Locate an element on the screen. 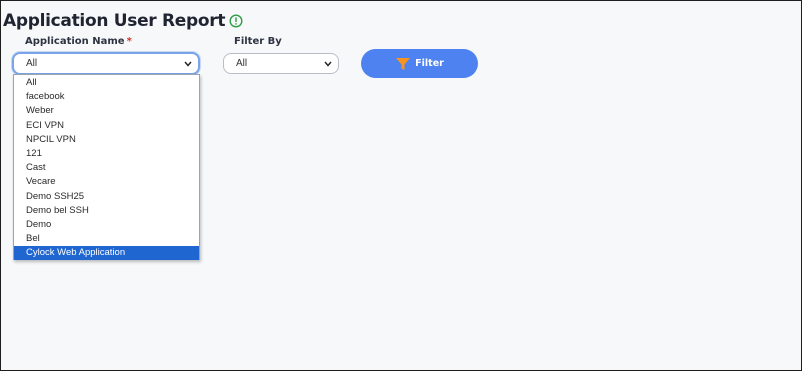 This screenshot has width=802, height=371. filter-by-select-value: All is located at coordinates (242, 63).